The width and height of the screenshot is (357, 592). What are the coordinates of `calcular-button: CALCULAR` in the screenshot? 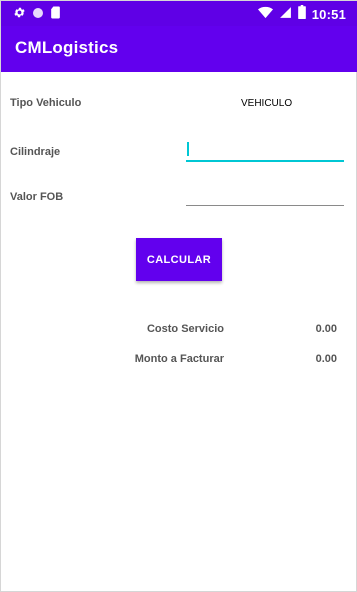 It's located at (179, 259).